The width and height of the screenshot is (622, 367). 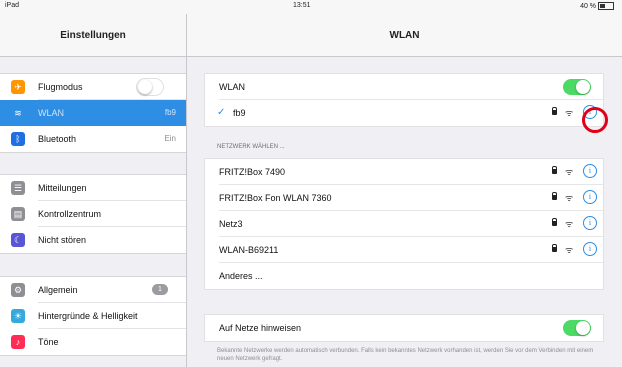 I want to click on sidebar-item-flugmodus: ✈ Flugmodus, so click(x=93, y=87).